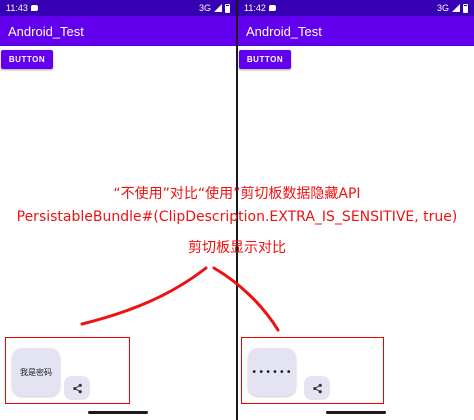 This screenshot has height=420, width=474. Describe the element at coordinates (67, 370) in the screenshot. I see `clipboard-preview-highlight: 我是密码` at that location.